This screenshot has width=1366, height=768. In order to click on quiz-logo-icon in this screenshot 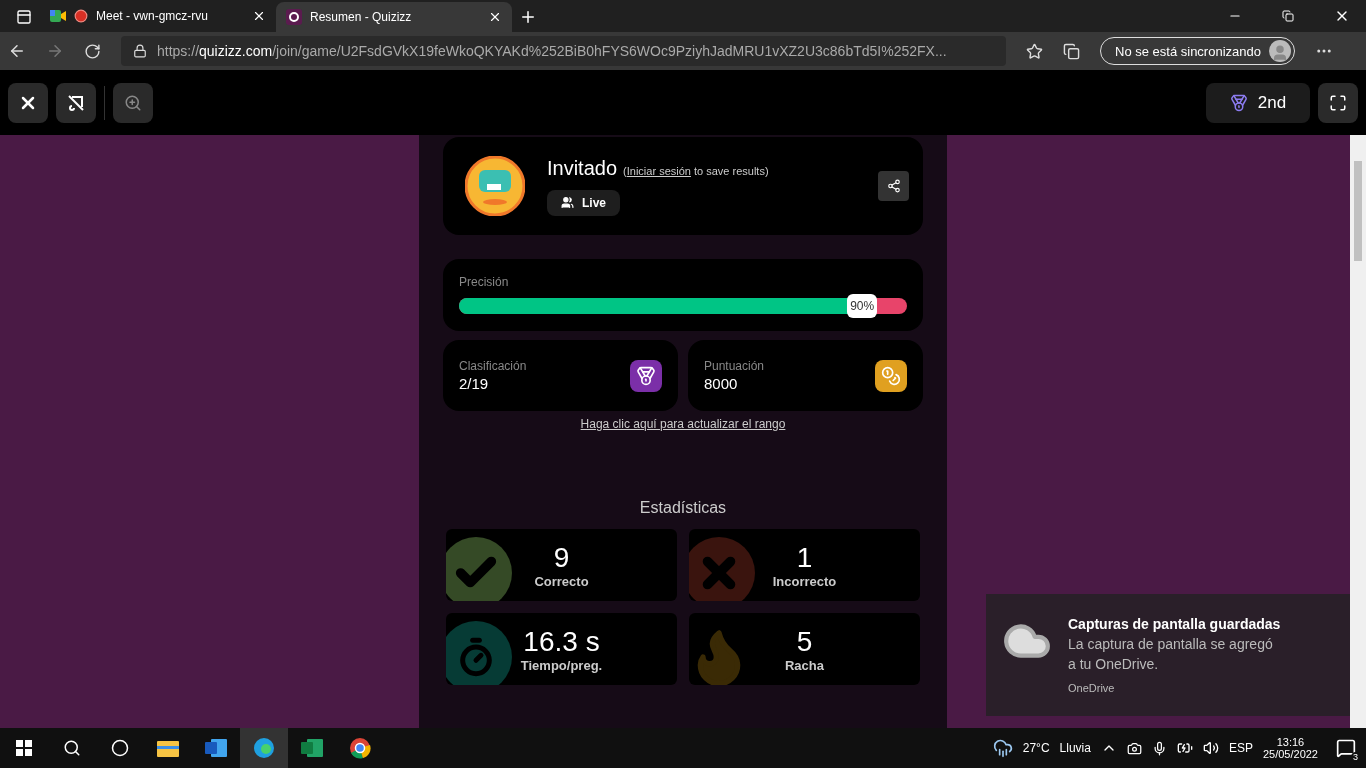, I will do `click(294, 17)`.